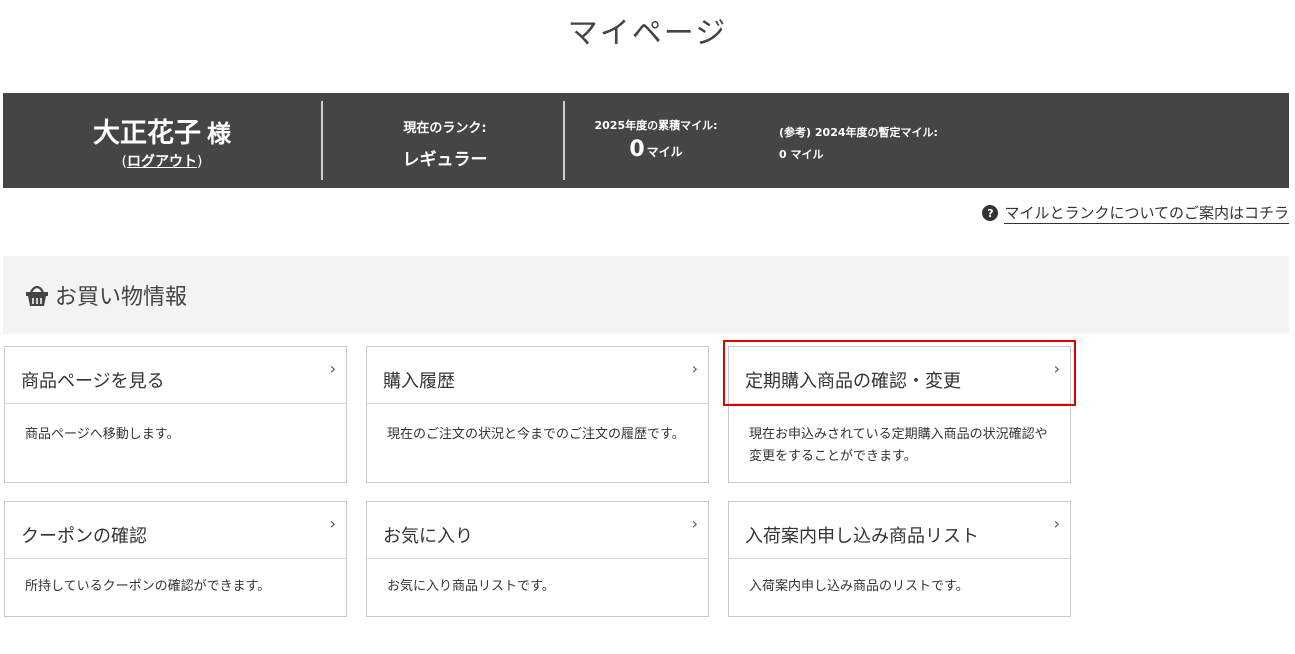 The image size is (1295, 654). Describe the element at coordinates (1146, 214) in the screenshot. I see `guide-link-label: マイルとランクについてのご案内はコチラ` at that location.